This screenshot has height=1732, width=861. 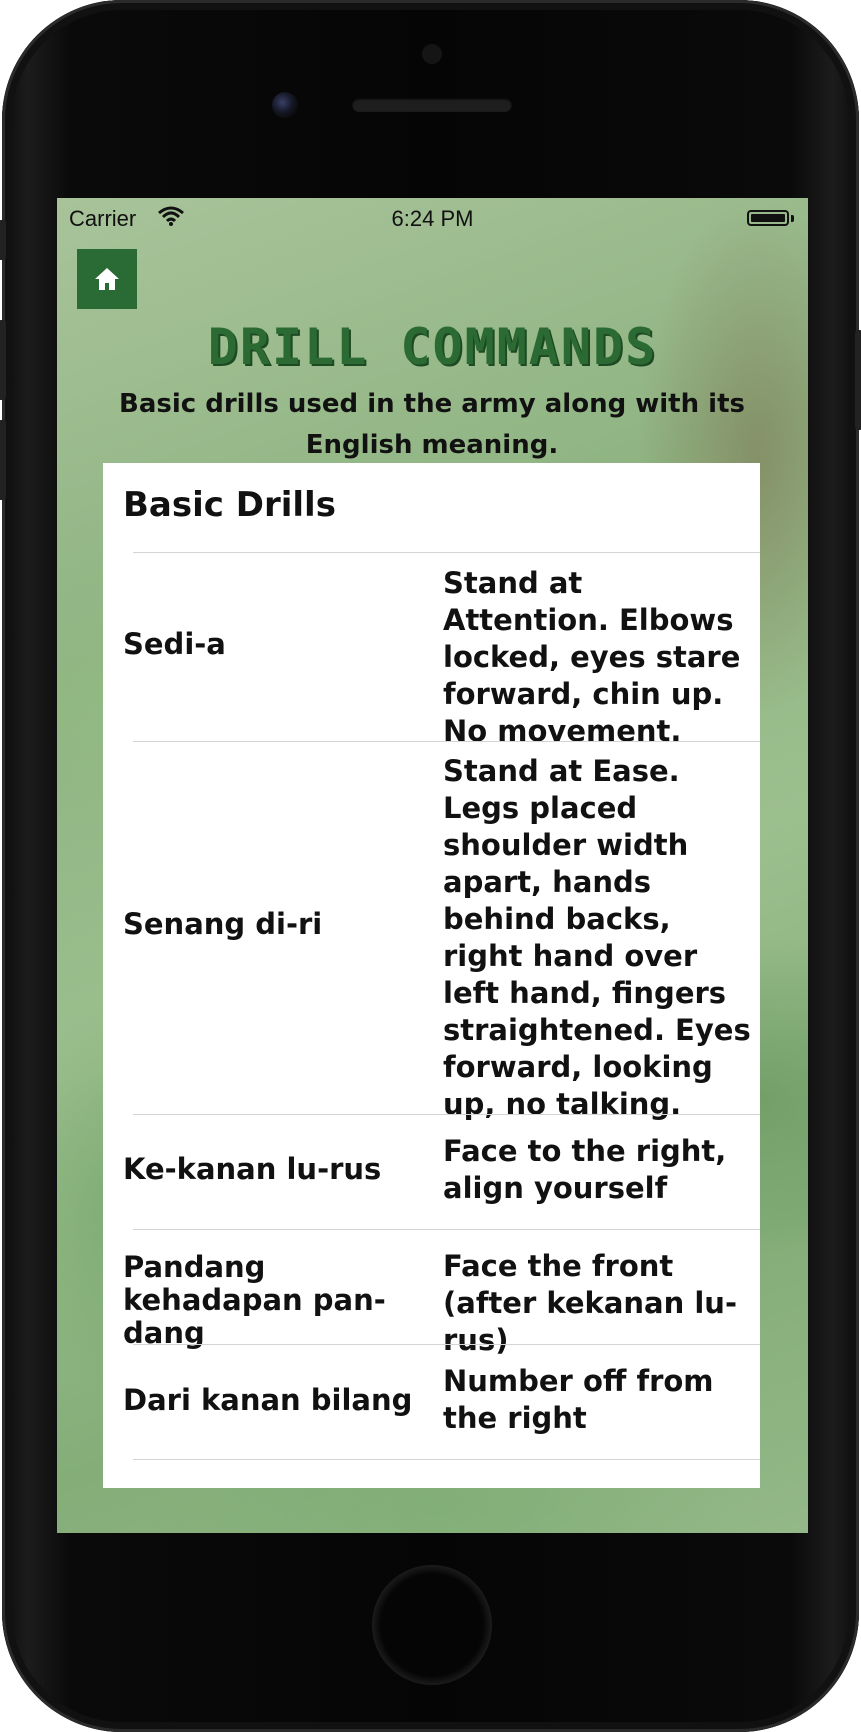 I want to click on drill-command: Pandang kehadapan pan-dang, so click(x=254, y=1300).